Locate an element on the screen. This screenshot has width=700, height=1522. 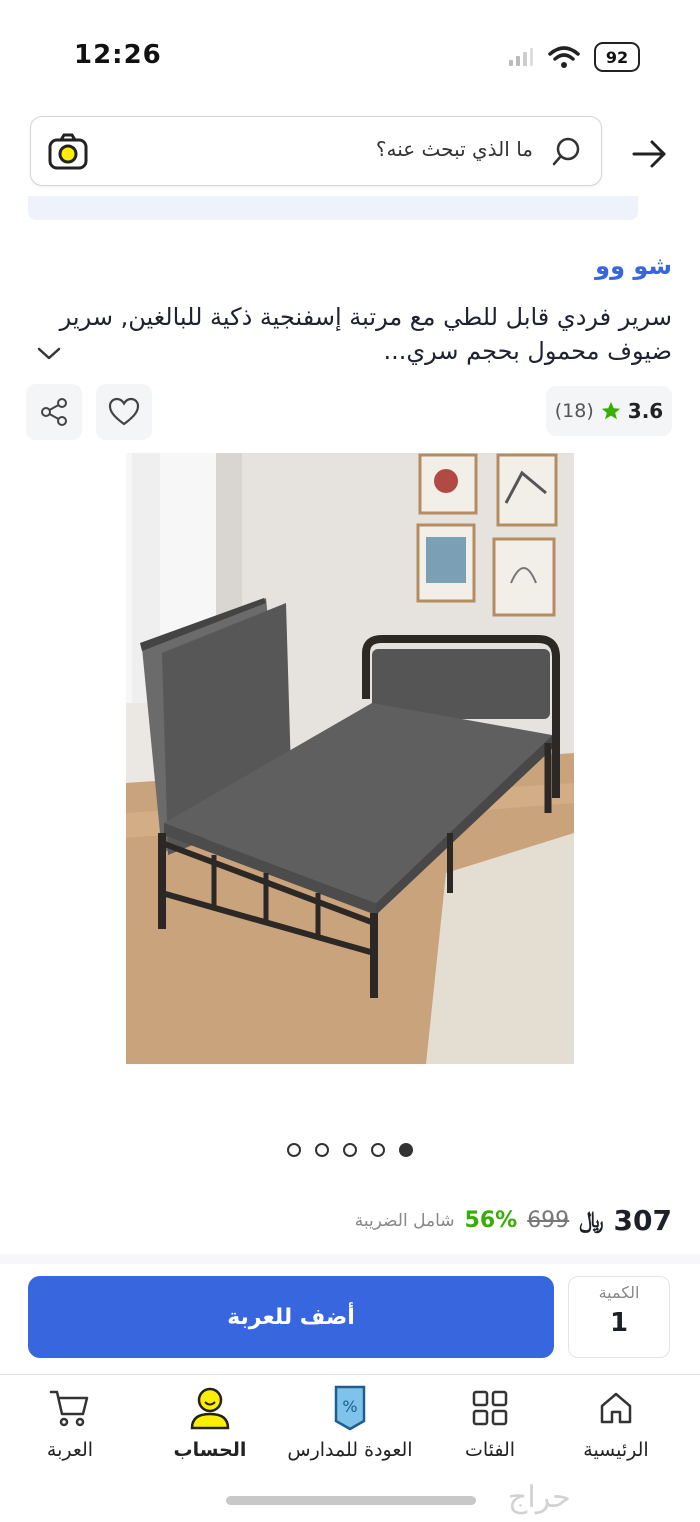
carousel-dot-active is located at coordinates (406, 1150).